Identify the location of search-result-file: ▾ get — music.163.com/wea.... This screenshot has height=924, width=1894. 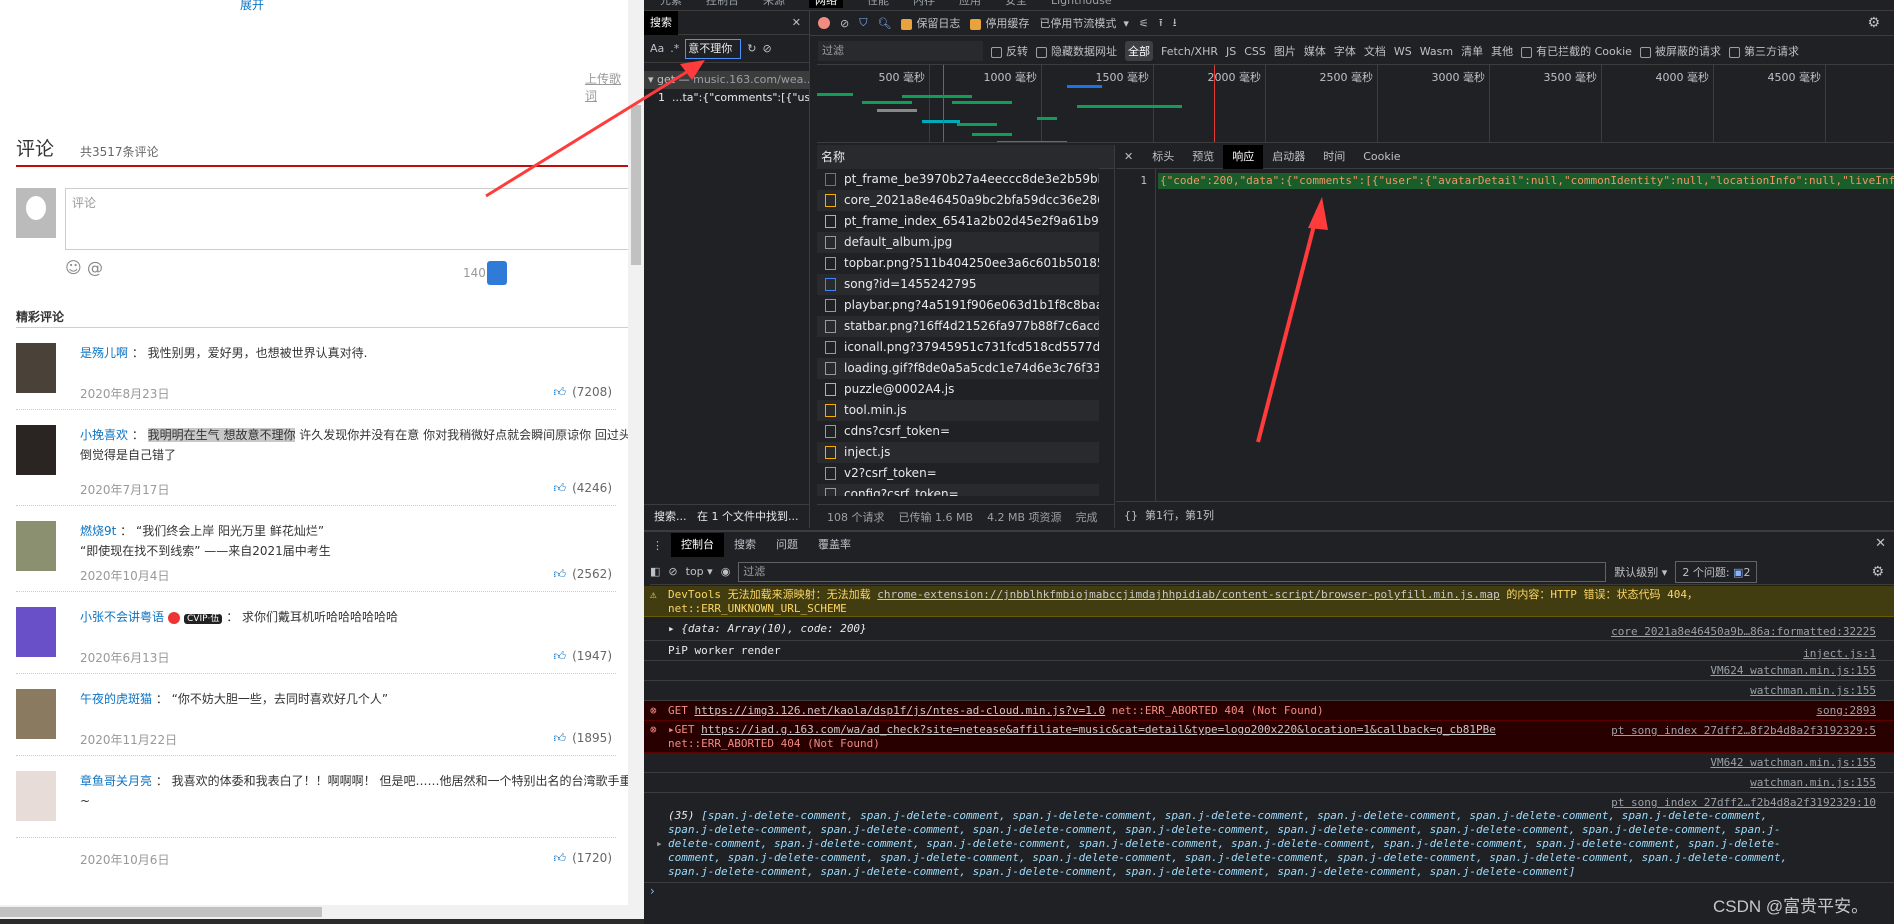
(726, 80).